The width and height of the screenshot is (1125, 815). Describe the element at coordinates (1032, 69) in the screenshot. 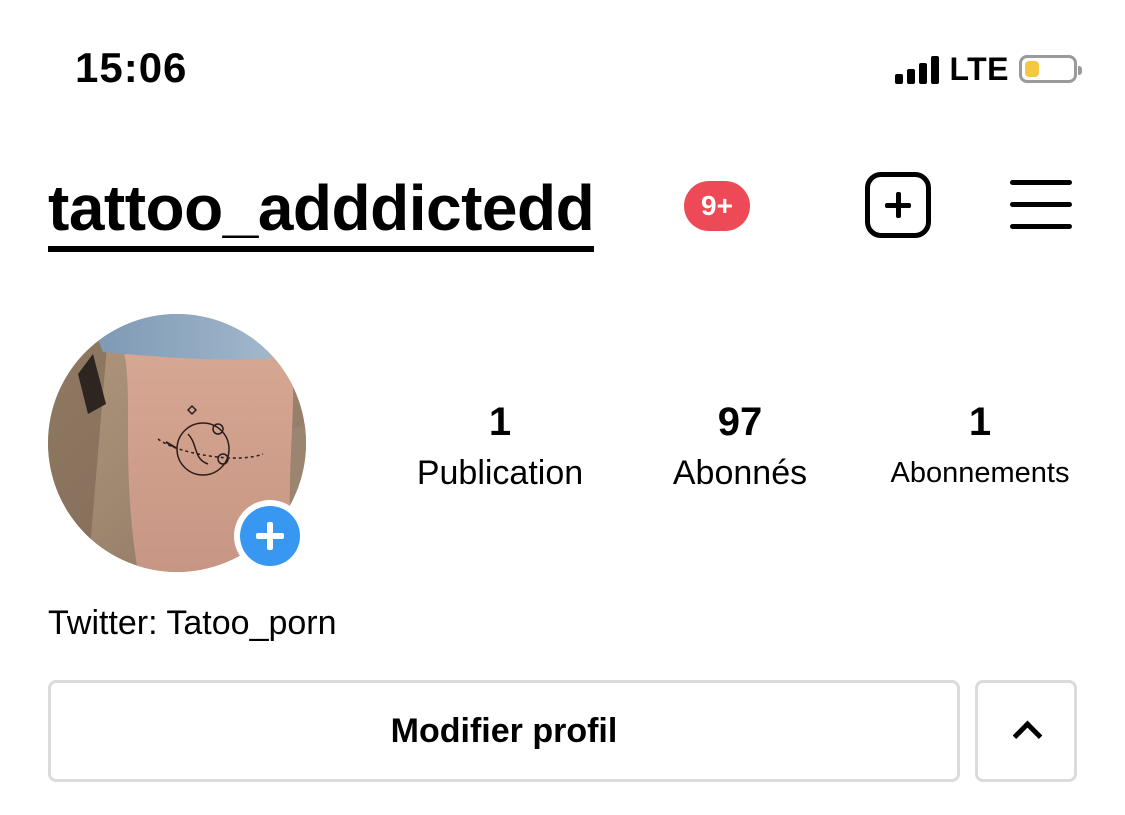

I see `battery-level` at that location.